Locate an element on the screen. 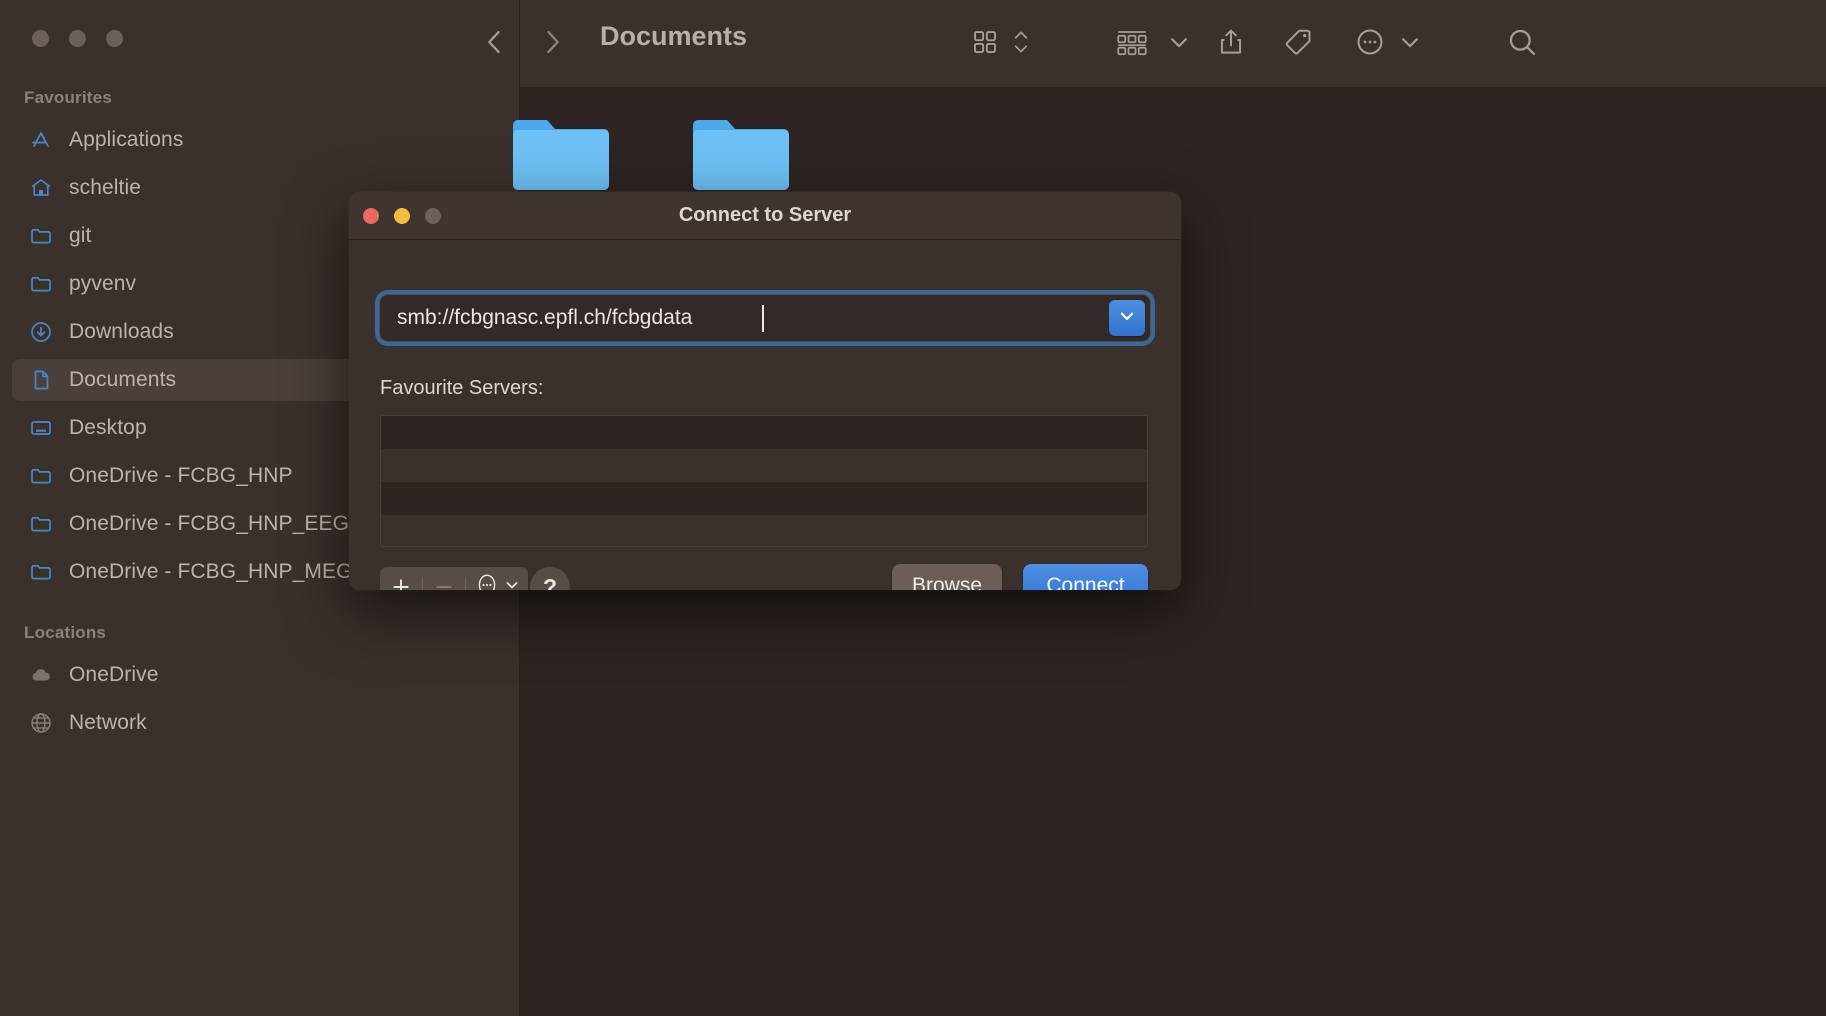 Image resolution: width=1826 pixels, height=1016 pixels. sidebar-item-label: Desktop is located at coordinates (108, 427).